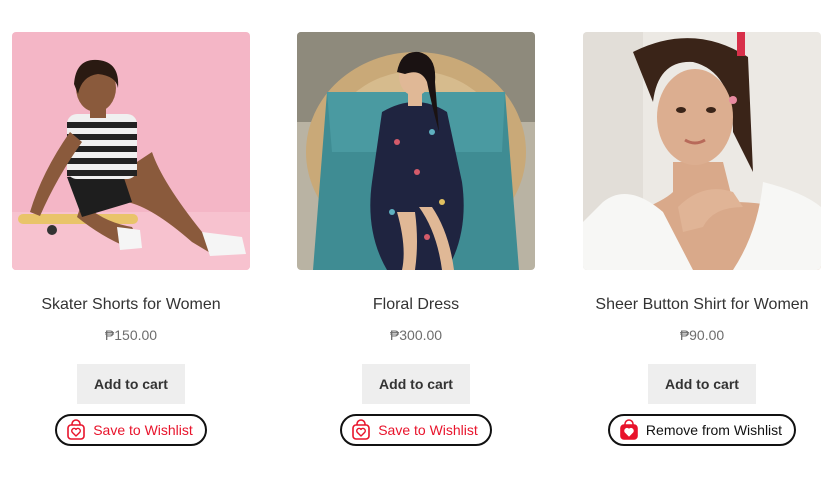 This screenshot has height=480, width=834. I want to click on wishlist-label: Remove from Wishlist, so click(714, 430).